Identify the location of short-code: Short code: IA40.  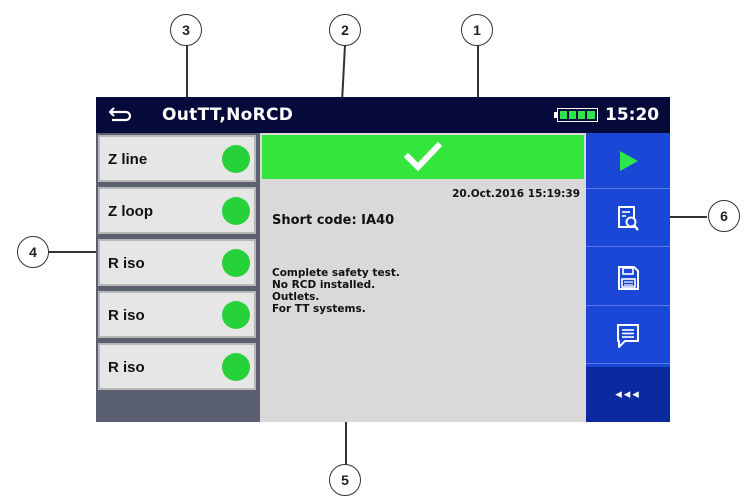
(333, 220).